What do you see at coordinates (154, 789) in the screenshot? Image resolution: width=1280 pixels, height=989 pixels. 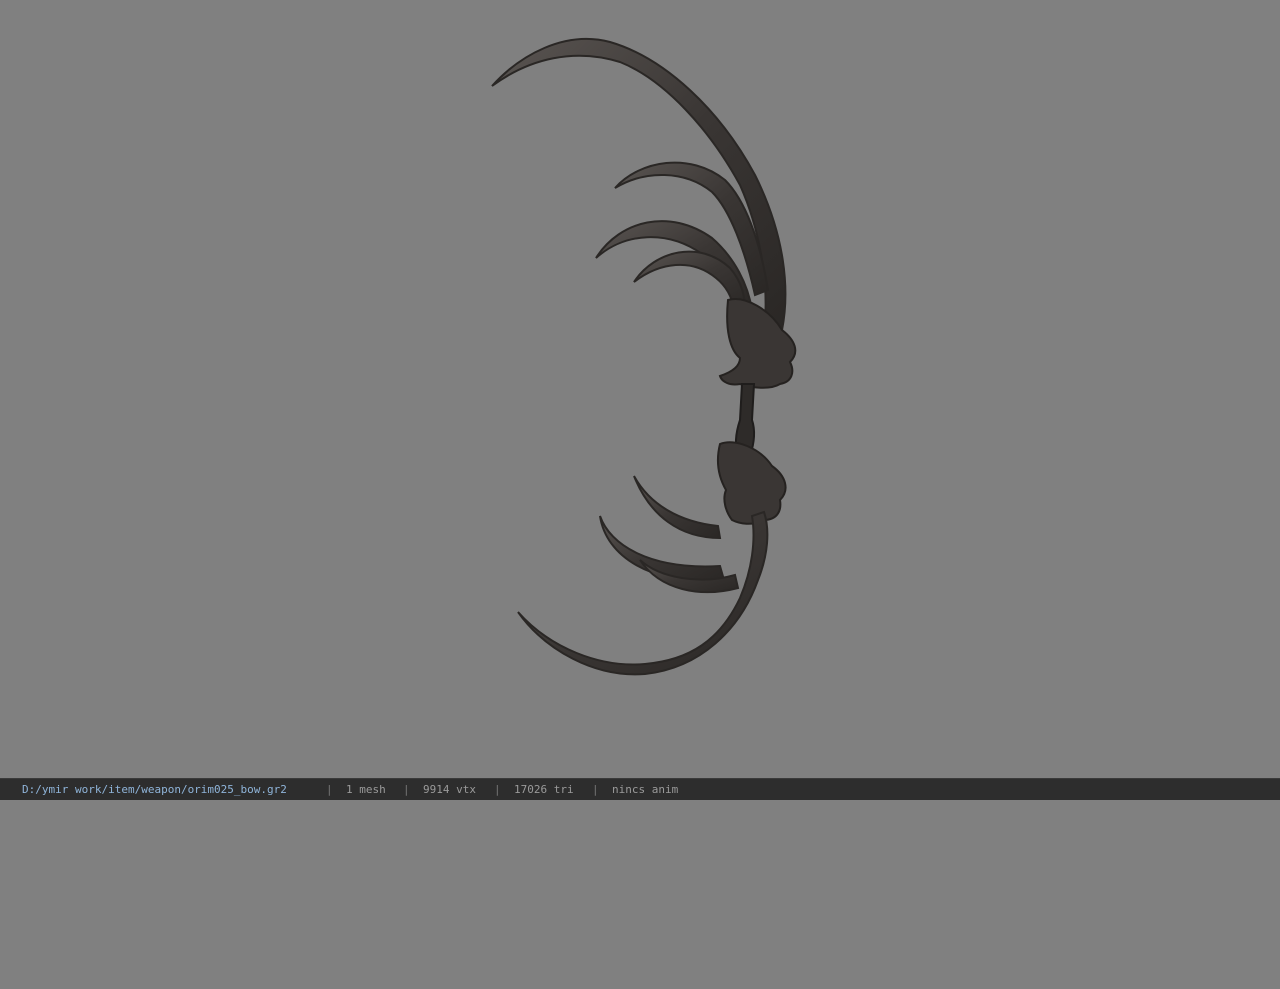 I see `file-path: D:/ymir work/item/weapon/orim025_bow.gr2` at bounding box center [154, 789].